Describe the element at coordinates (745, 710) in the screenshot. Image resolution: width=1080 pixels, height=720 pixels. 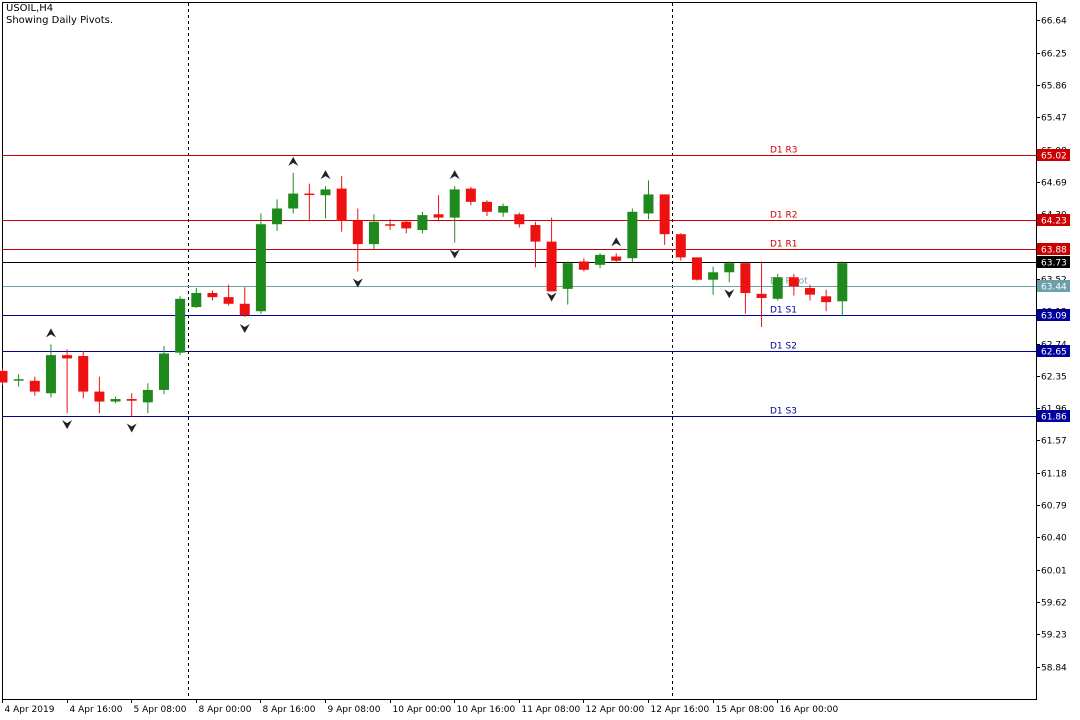
I see `x-tick-label: 15 Apr 08:00` at that location.